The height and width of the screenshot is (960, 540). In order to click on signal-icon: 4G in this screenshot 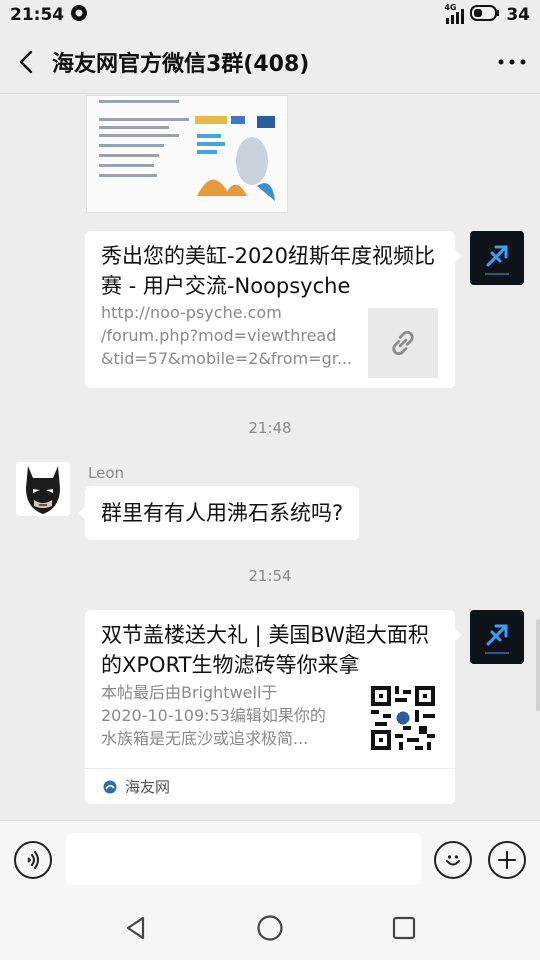, I will do `click(454, 13)`.